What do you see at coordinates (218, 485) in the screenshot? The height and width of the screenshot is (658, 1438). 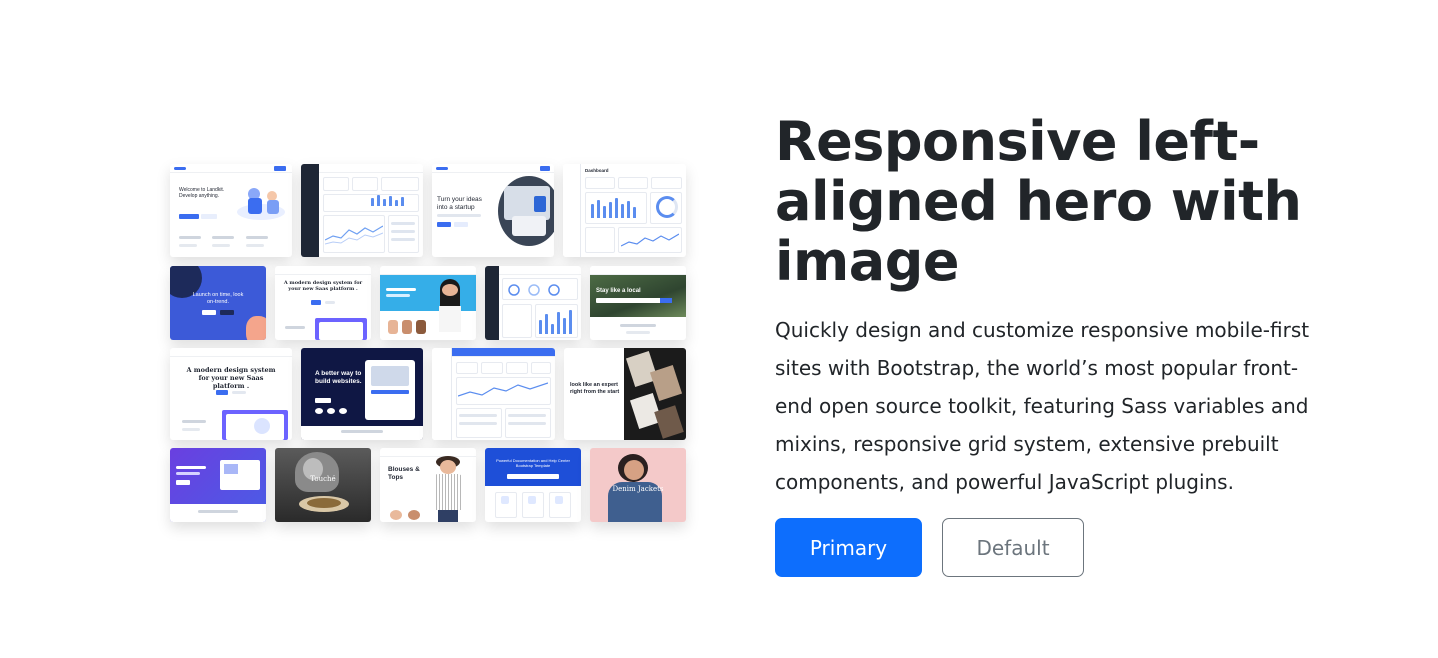 I see `purple-theme-thumbnail` at bounding box center [218, 485].